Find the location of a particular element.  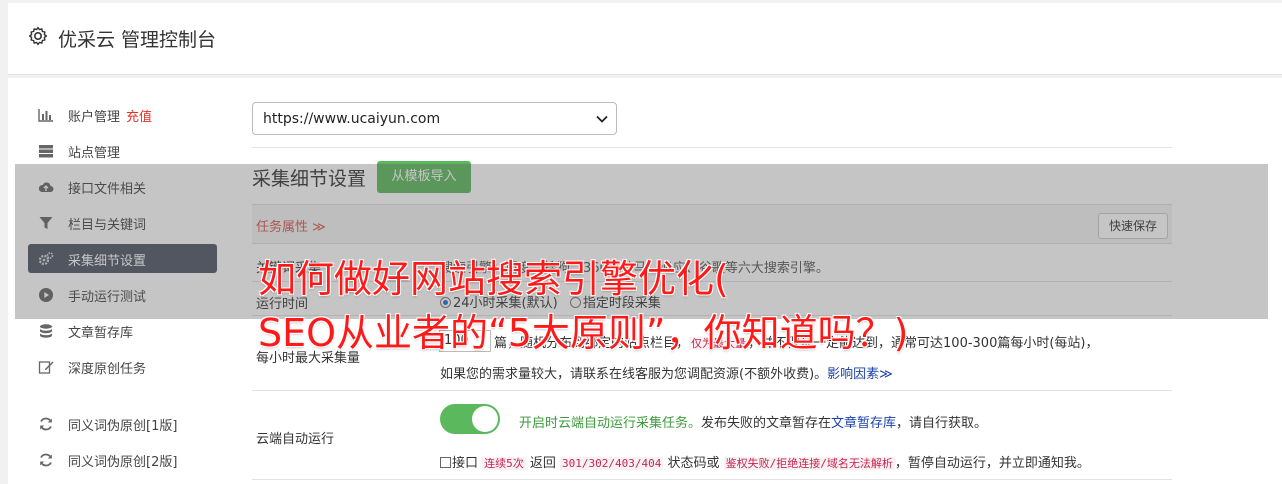

page-title: 优采云 管理控制台 is located at coordinates (137, 40).